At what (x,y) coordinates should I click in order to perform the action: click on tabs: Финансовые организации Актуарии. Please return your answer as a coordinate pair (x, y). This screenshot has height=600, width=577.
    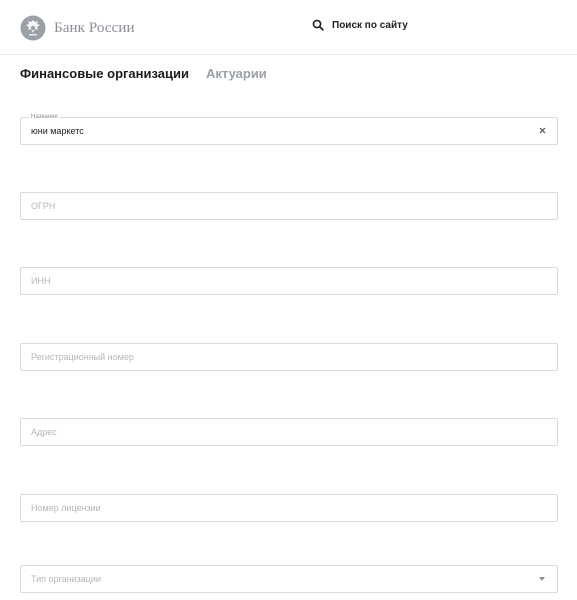
    Looking at the image, I should click on (143, 73).